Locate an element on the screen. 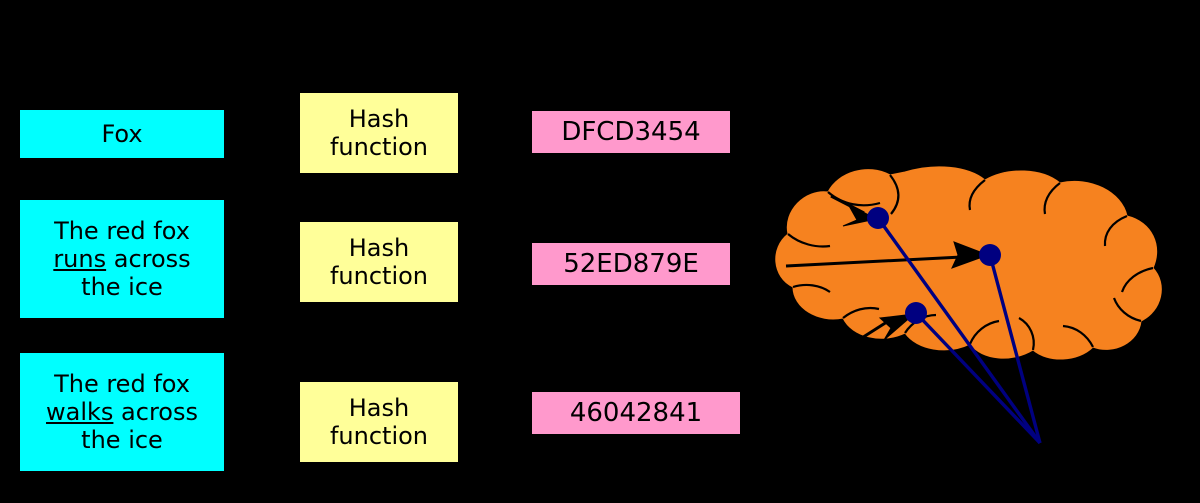  message-text-3-before: The red fox is located at coordinates (122, 383).